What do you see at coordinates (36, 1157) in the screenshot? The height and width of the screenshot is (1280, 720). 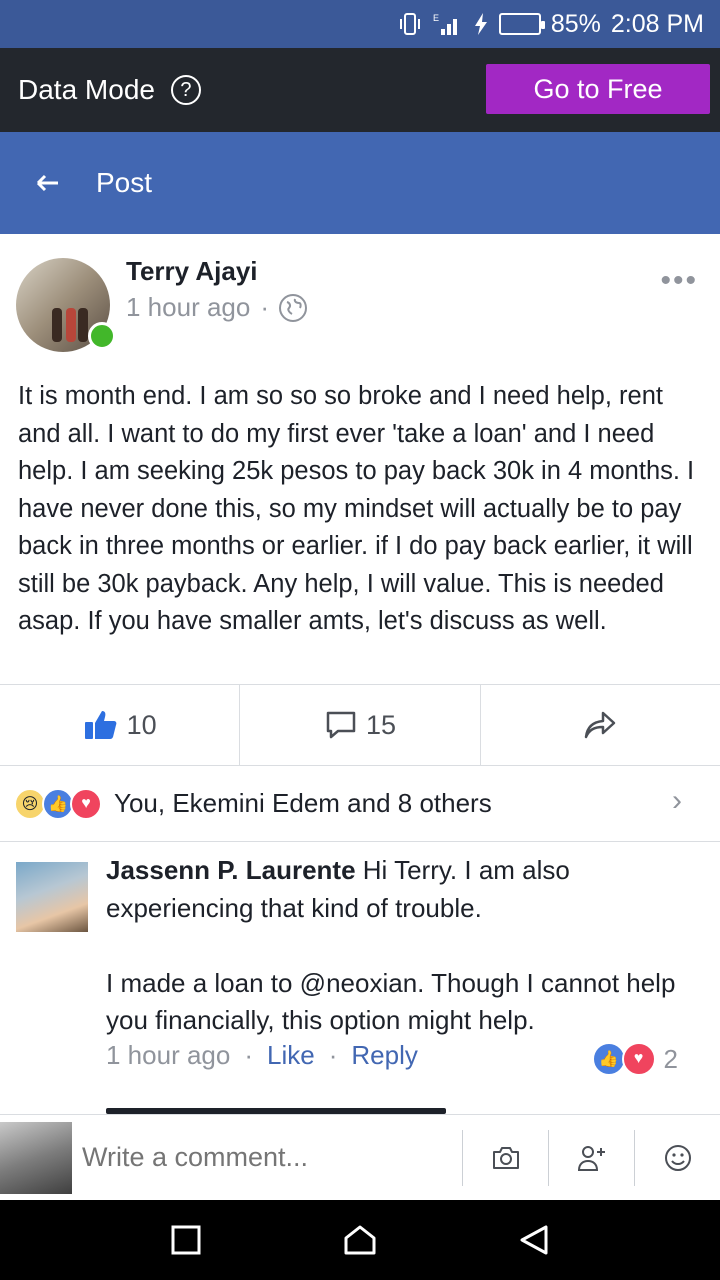 I see `my-avatar` at bounding box center [36, 1157].